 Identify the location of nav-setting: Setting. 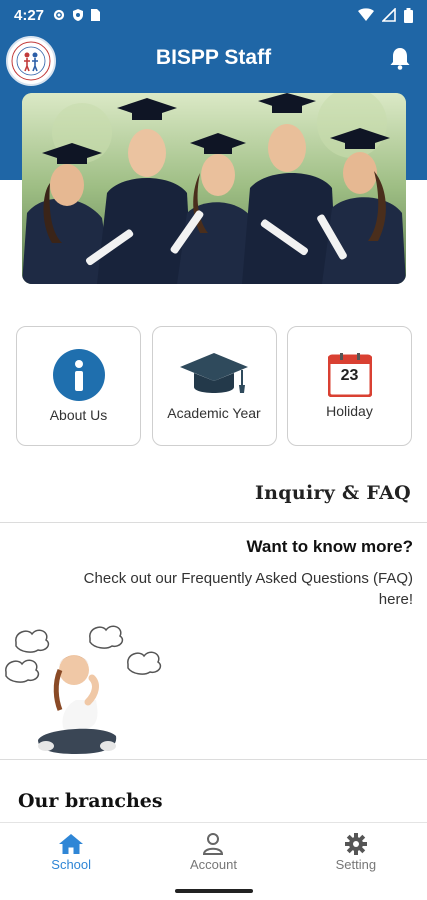
(356, 852).